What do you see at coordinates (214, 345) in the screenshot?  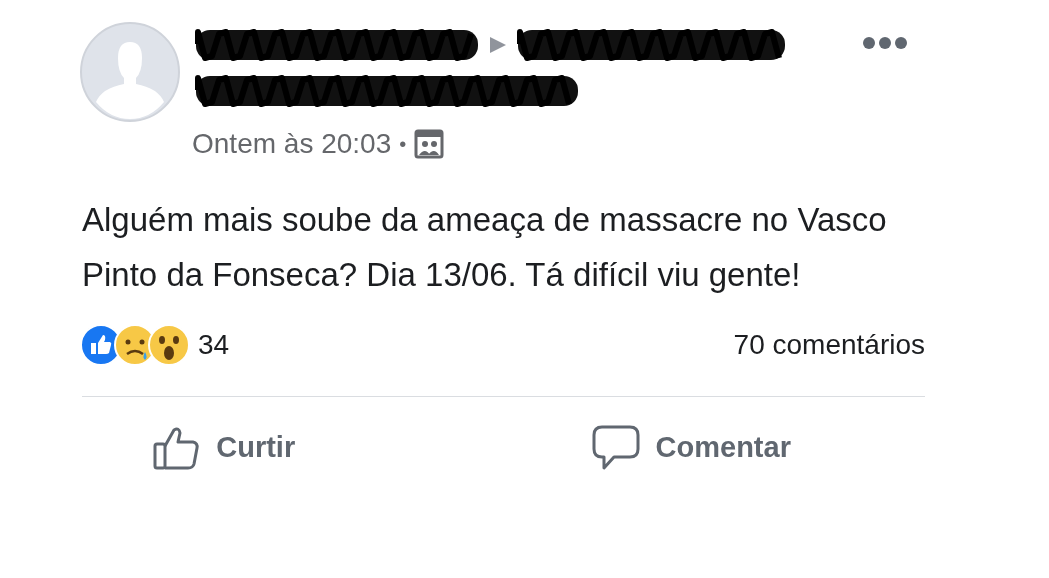 I see `reaction-count: 34` at bounding box center [214, 345].